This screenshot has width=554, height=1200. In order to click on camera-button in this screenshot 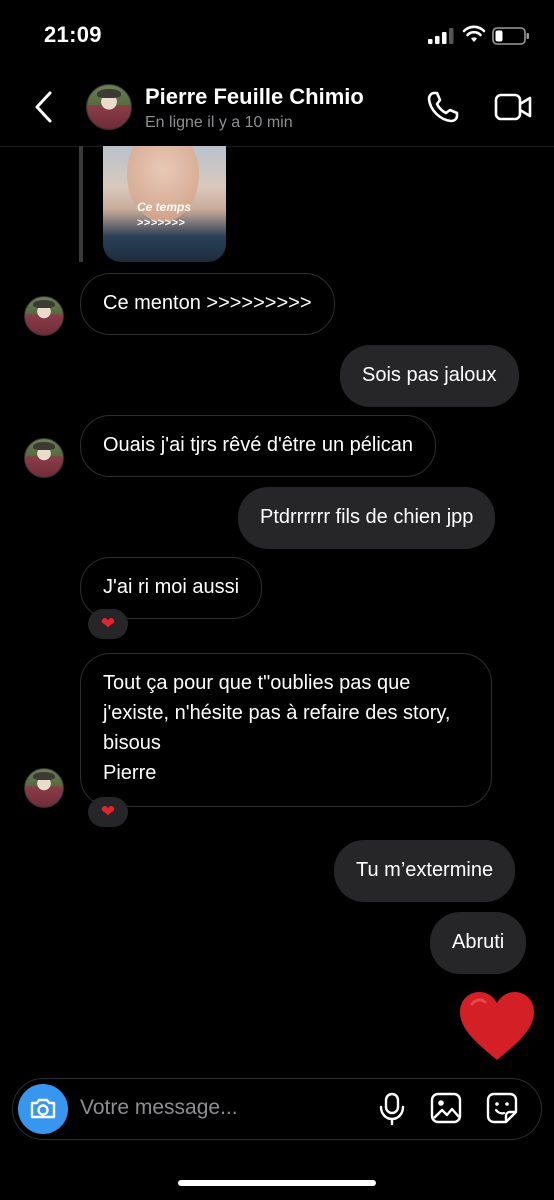, I will do `click(43, 1109)`.